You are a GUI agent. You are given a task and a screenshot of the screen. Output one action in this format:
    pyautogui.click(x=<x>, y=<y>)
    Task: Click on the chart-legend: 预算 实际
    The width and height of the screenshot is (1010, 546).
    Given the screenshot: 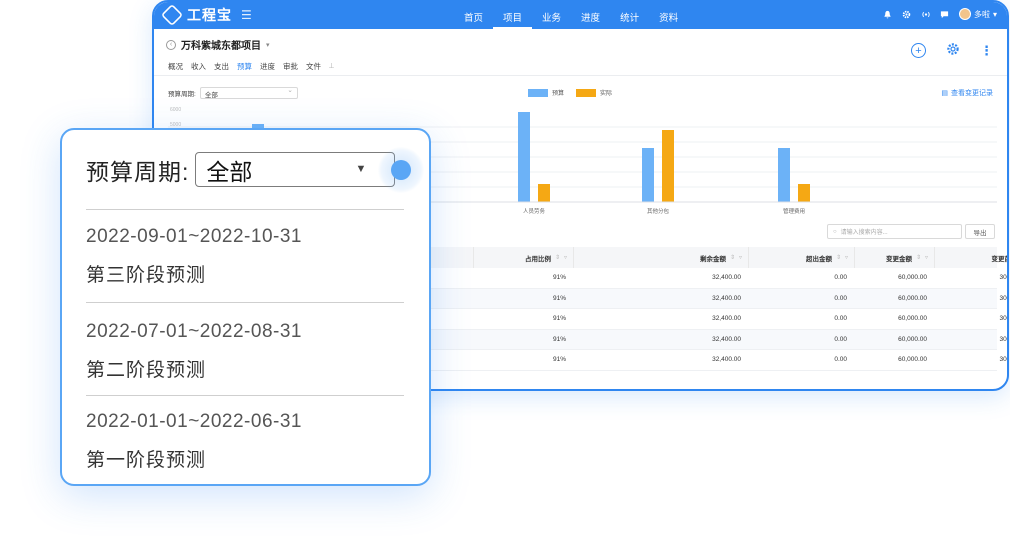 What is the action you would take?
    pyautogui.click(x=570, y=92)
    